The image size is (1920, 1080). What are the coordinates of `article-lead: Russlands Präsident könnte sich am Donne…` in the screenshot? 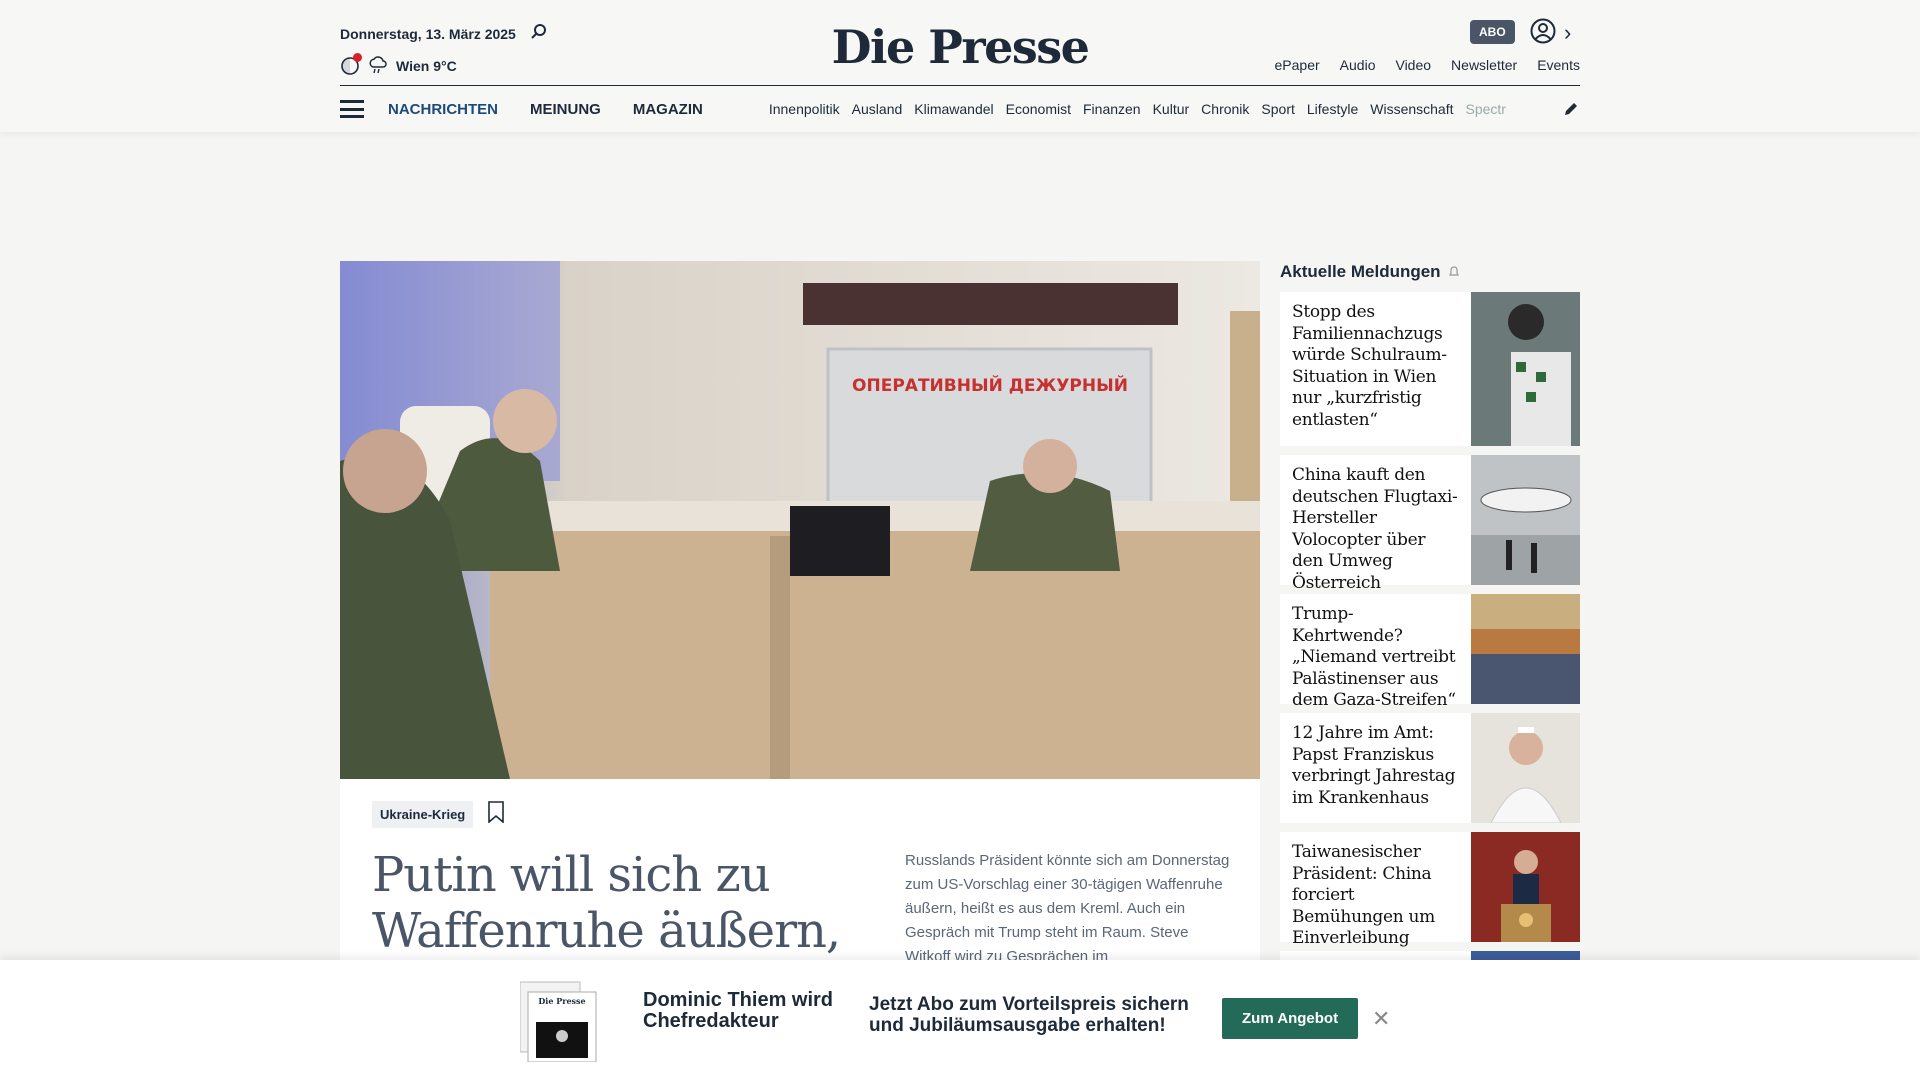 It's located at (1067, 908).